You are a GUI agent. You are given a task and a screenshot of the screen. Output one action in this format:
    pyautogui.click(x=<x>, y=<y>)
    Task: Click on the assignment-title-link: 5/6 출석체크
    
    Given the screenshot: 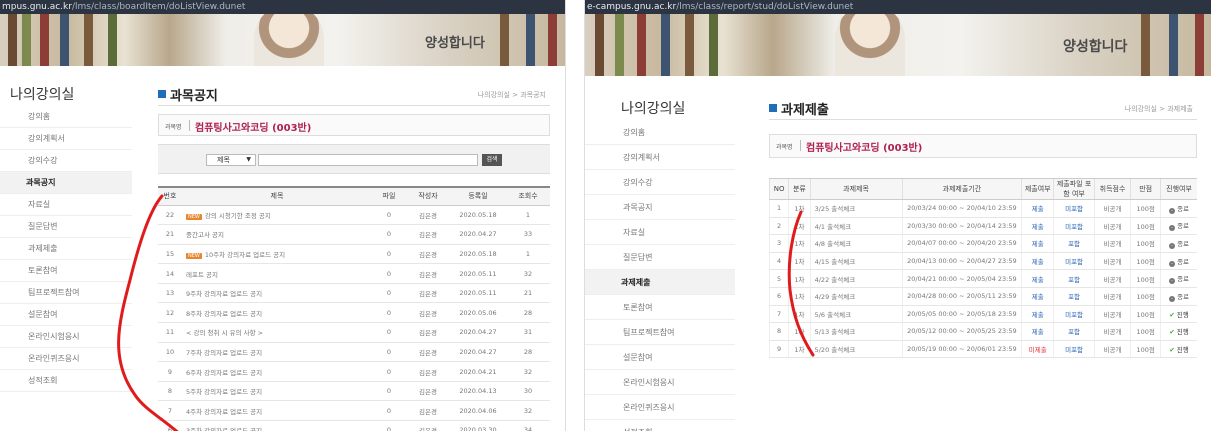 What is the action you would take?
    pyautogui.click(x=856, y=314)
    